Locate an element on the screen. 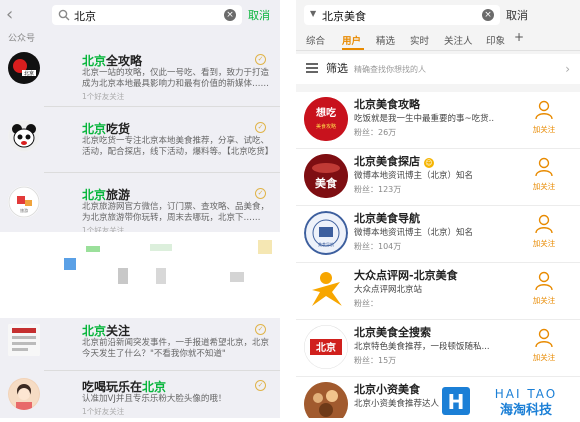  user-row: 大众点评网-北京美食 大众点评网北京站 粉丝： 加关注 is located at coordinates (438, 291).